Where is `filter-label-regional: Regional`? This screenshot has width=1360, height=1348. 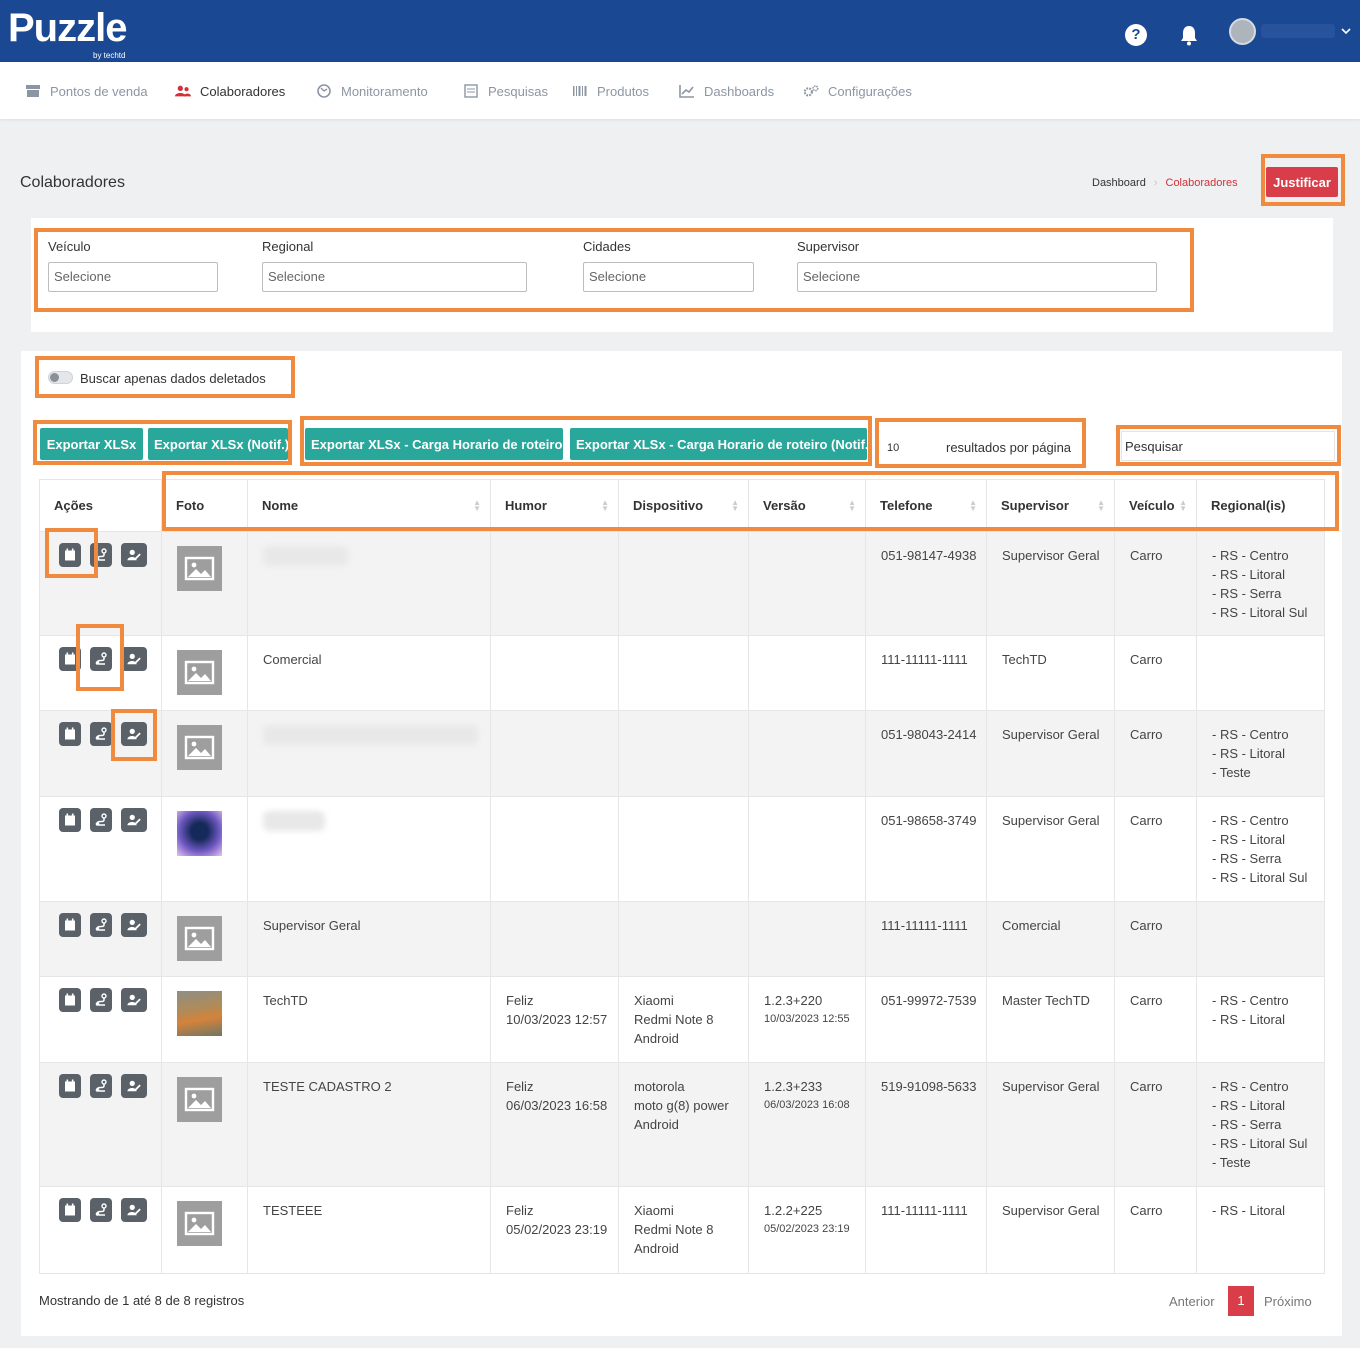
filter-label-regional: Regional is located at coordinates (288, 246).